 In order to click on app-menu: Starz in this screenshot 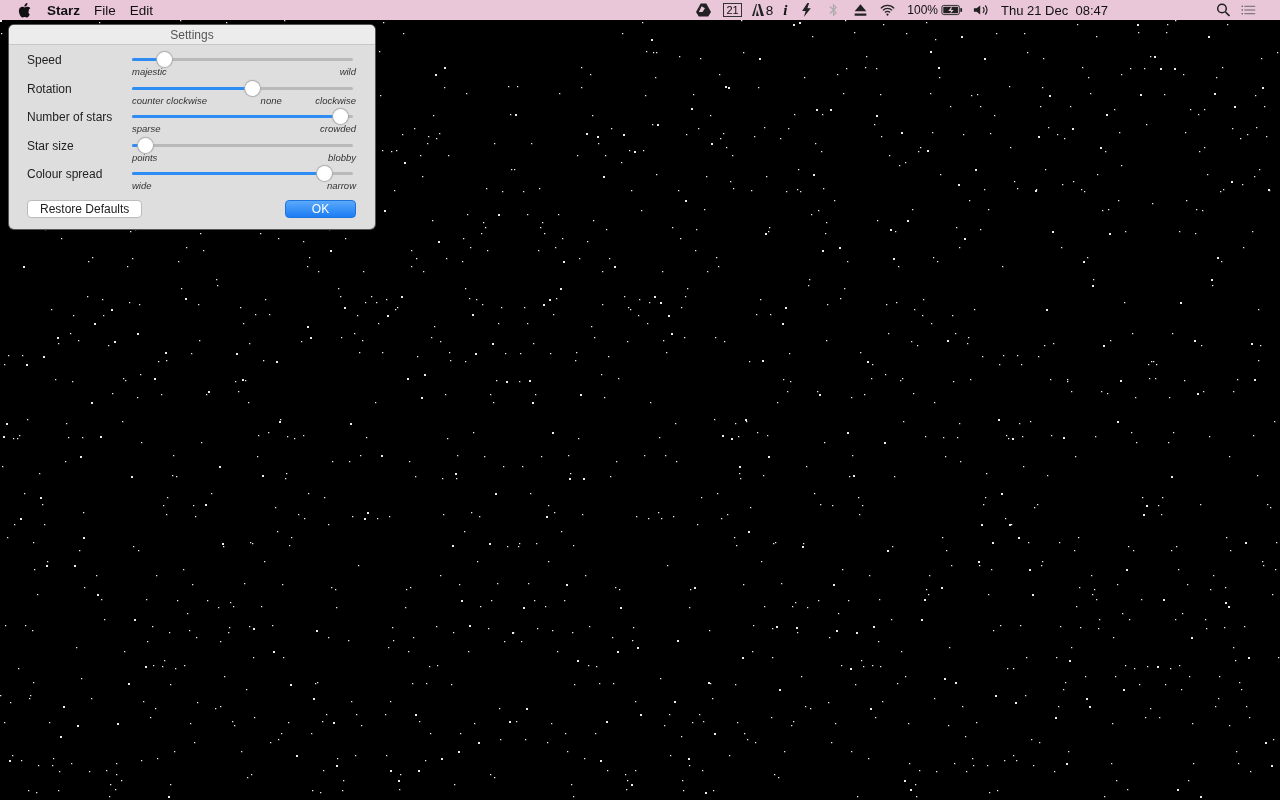, I will do `click(63, 10)`.